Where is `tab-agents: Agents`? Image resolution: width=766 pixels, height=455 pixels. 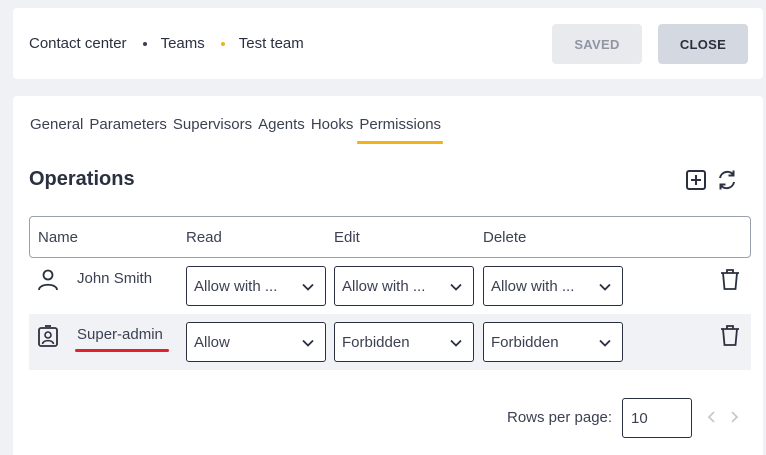 tab-agents: Agents is located at coordinates (281, 129).